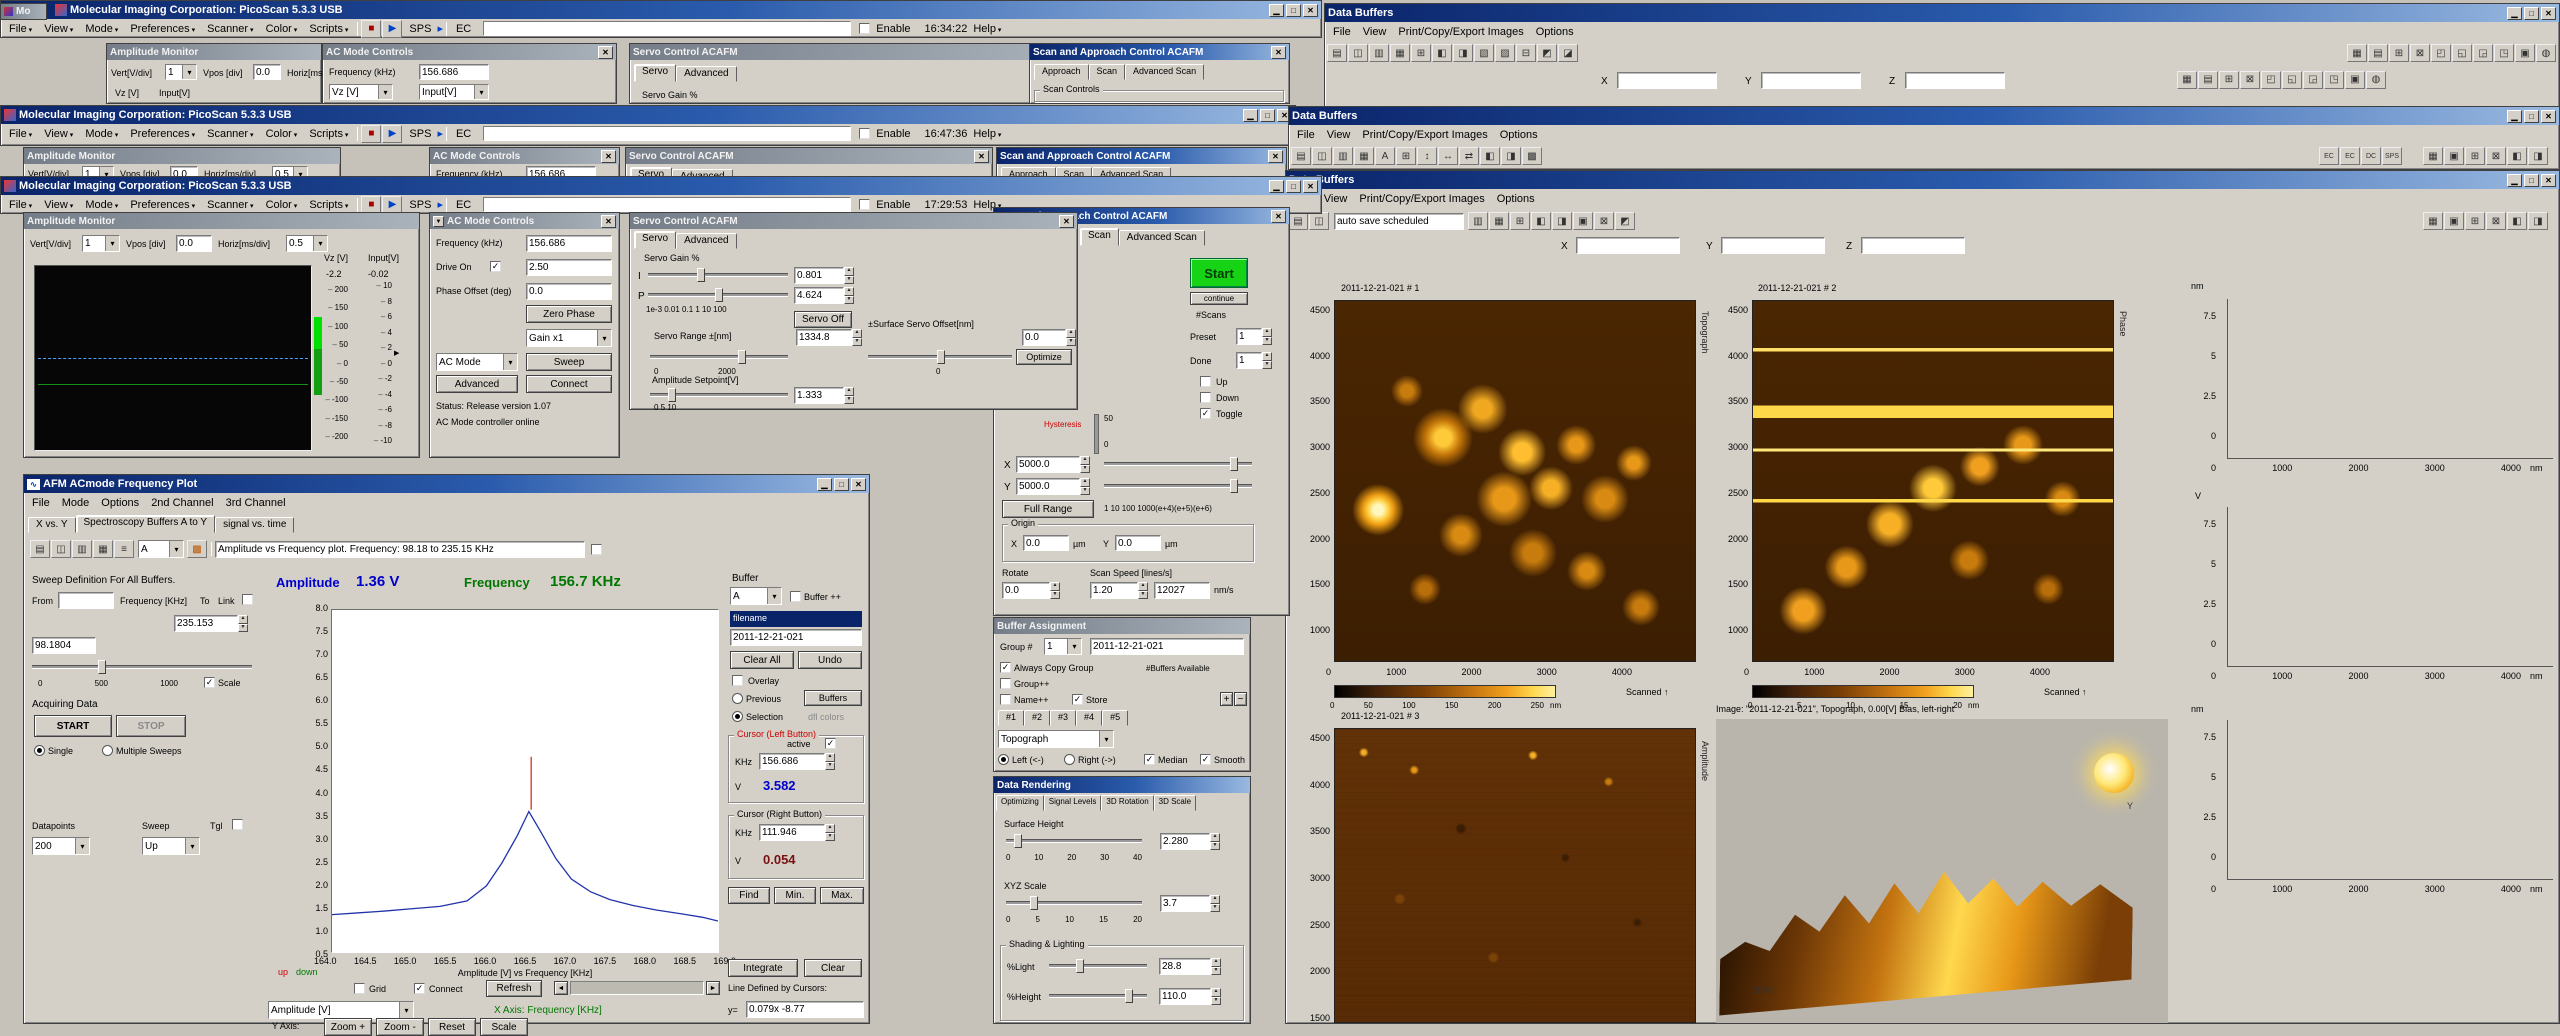  Describe the element at coordinates (1085, 464) in the screenshot. I see `scan-x-spinner: ▲ ▼` at that location.